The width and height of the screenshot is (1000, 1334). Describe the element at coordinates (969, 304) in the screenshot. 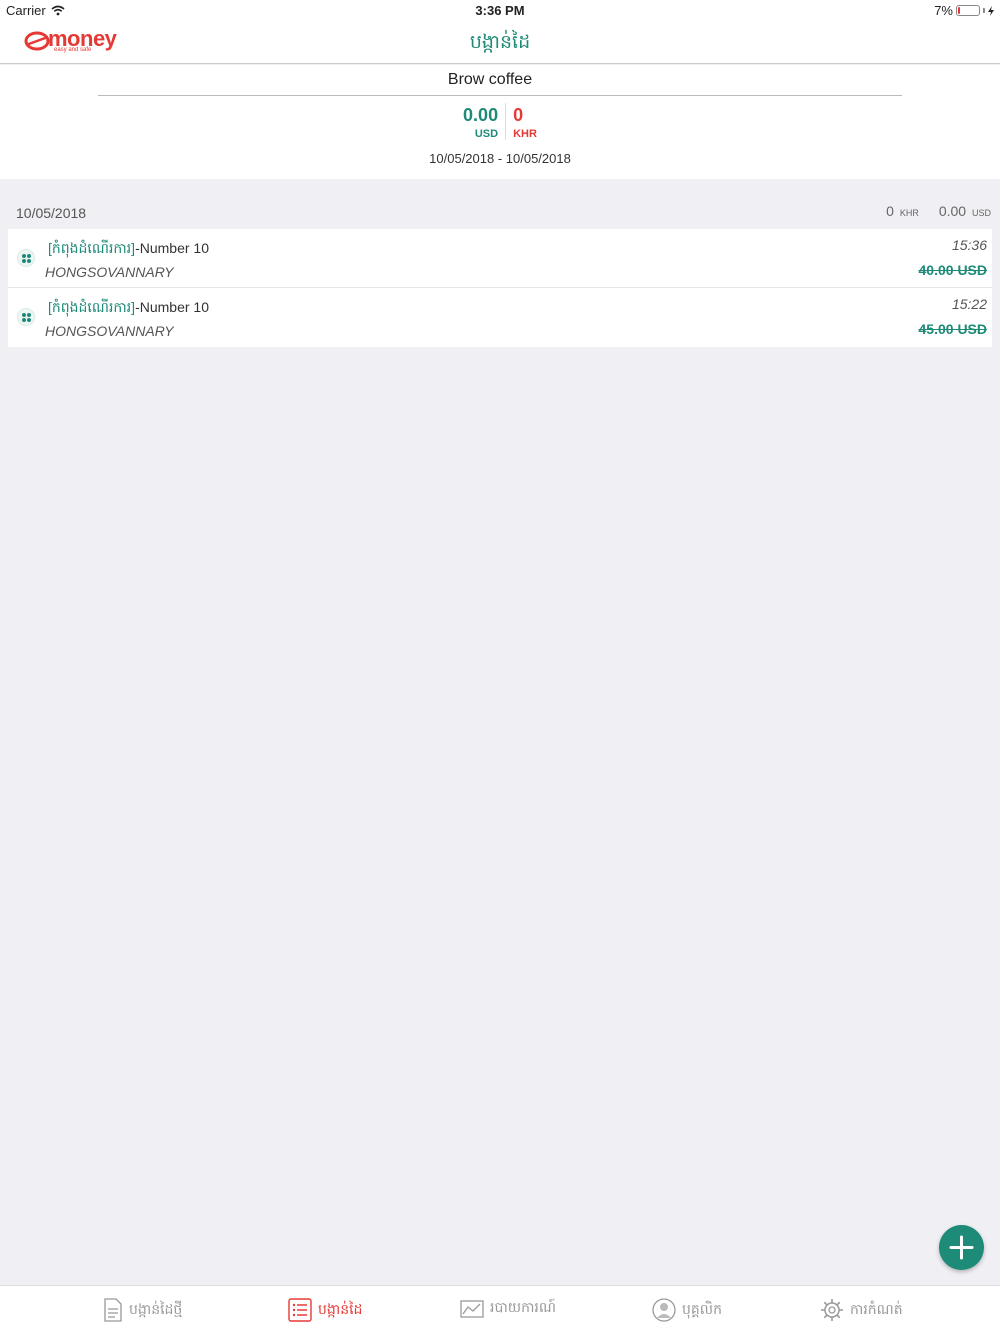

I see `transaction-time: 15:22` at that location.